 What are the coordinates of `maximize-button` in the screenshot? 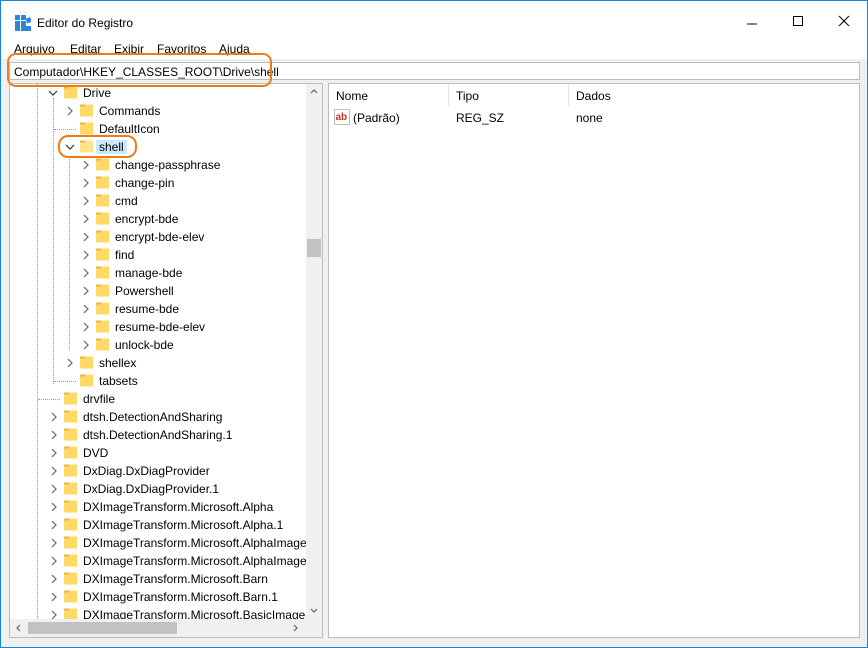 It's located at (798, 21).